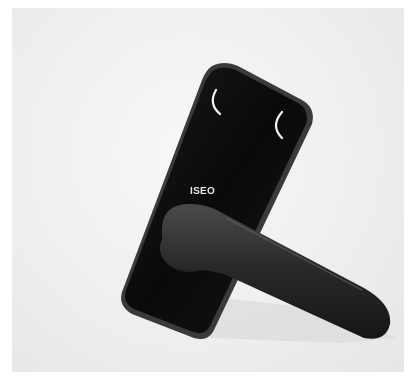  I want to click on brand-logo: ISEO, so click(202, 191).